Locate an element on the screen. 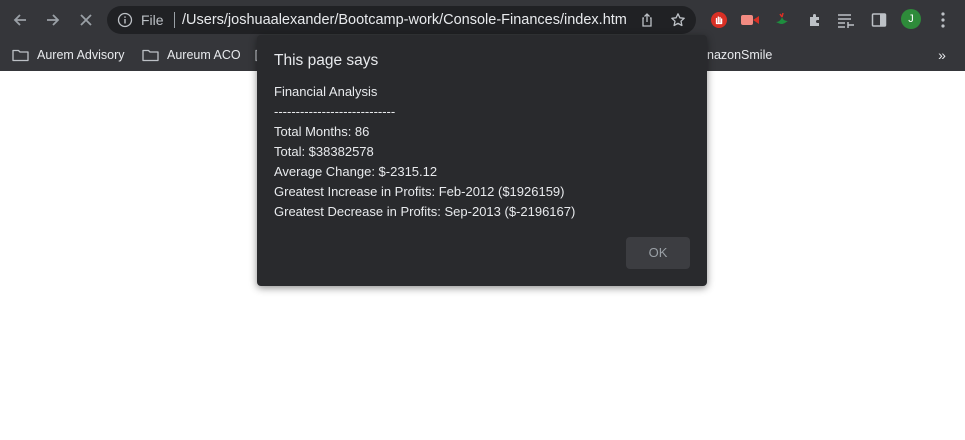 The height and width of the screenshot is (440, 965). bookmark-folder-aureum-aco: Aureum ACO is located at coordinates (191, 55).